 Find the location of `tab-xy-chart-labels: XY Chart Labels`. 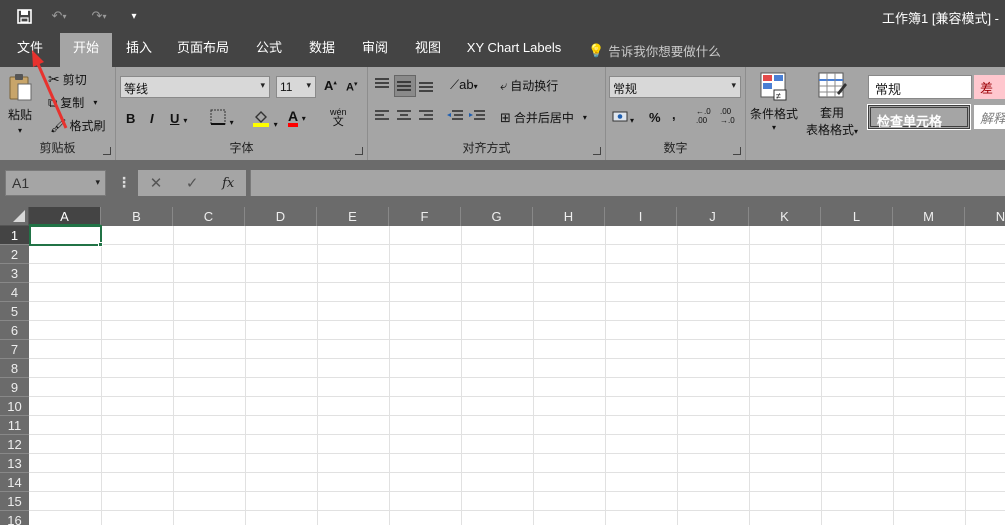

tab-xy-chart-labels: XY Chart Labels is located at coordinates (514, 50).